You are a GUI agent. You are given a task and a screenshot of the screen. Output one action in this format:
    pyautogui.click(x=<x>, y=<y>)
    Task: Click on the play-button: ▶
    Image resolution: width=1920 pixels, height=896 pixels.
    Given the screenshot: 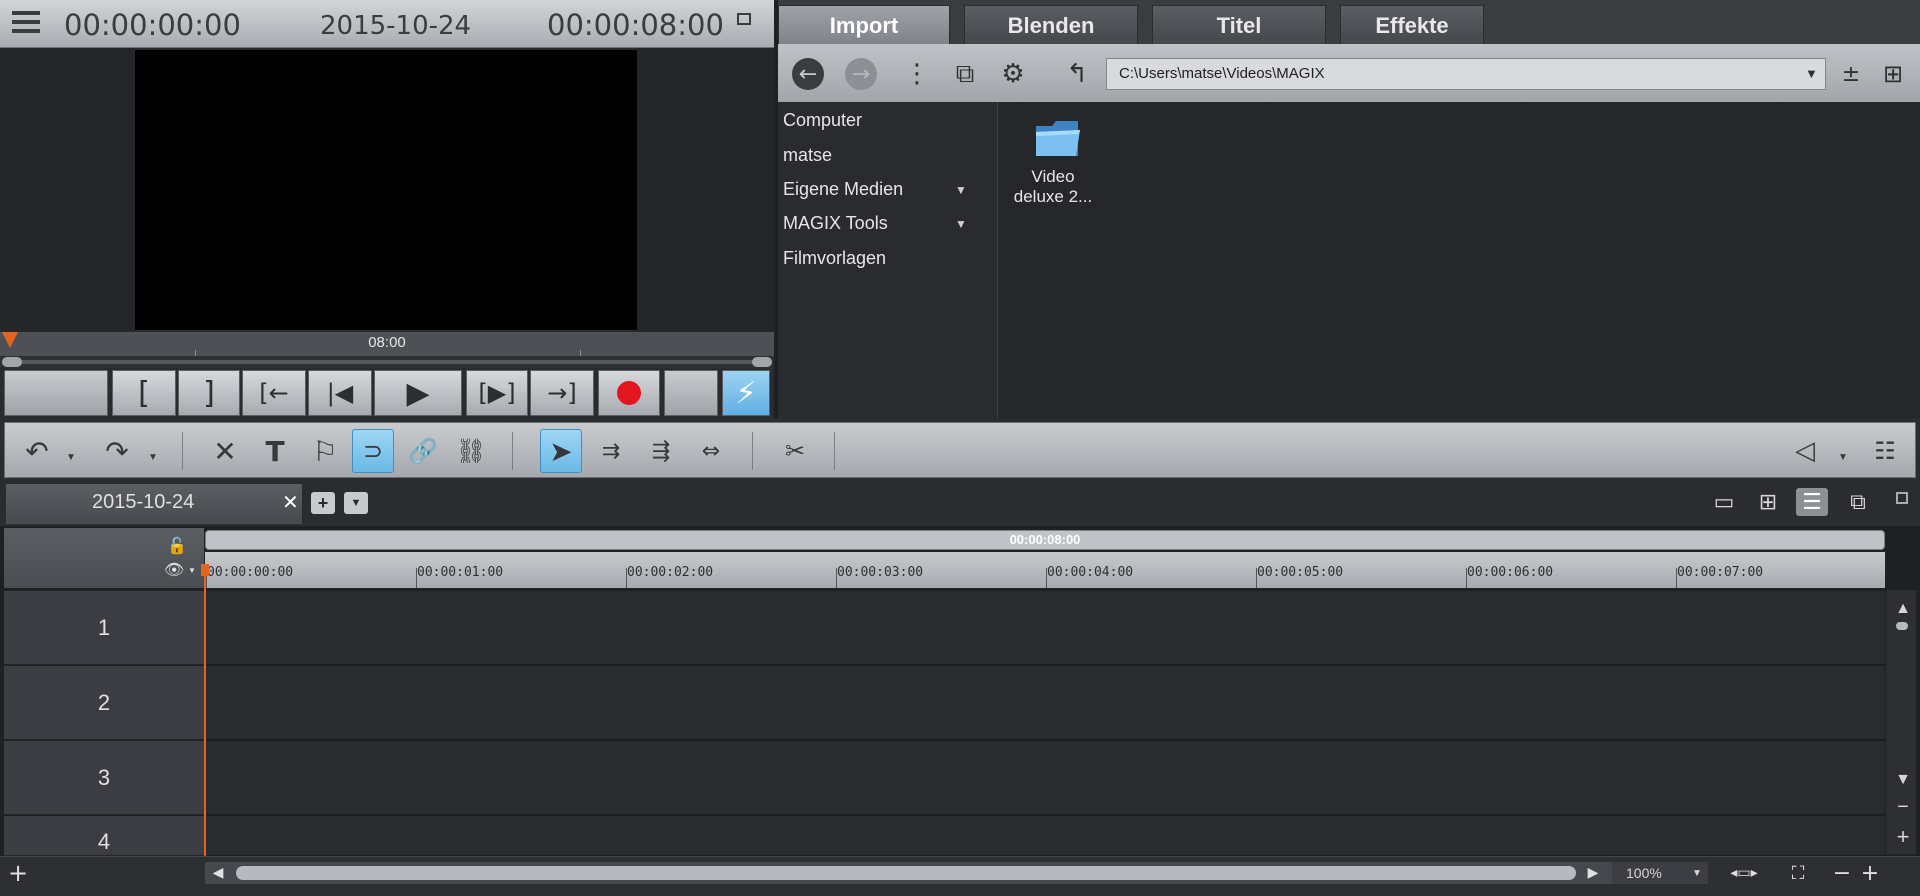 What is the action you would take?
    pyautogui.click(x=418, y=393)
    